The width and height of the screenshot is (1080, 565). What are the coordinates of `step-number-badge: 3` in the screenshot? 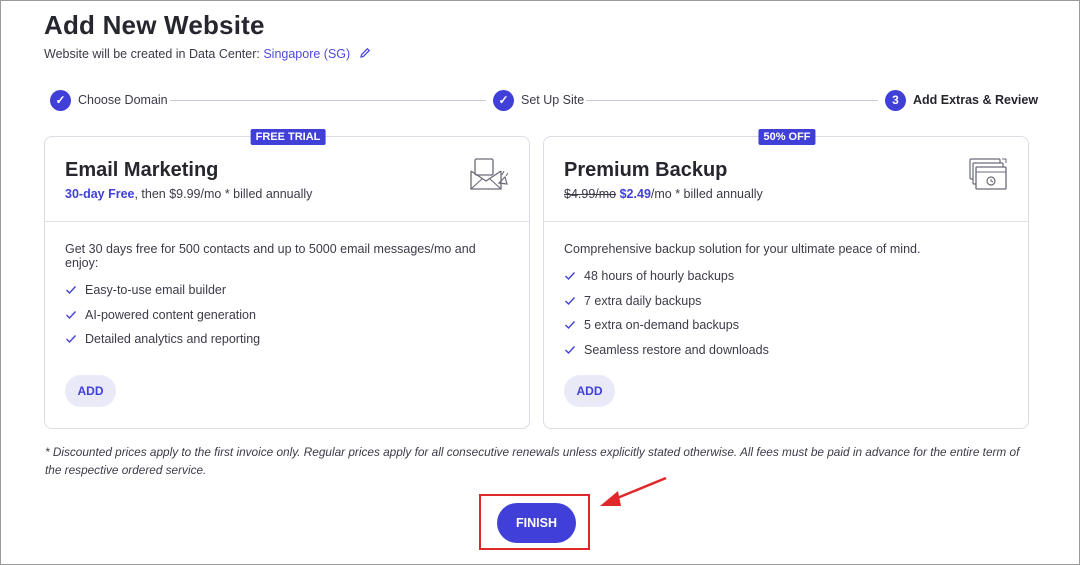 It's located at (895, 100).